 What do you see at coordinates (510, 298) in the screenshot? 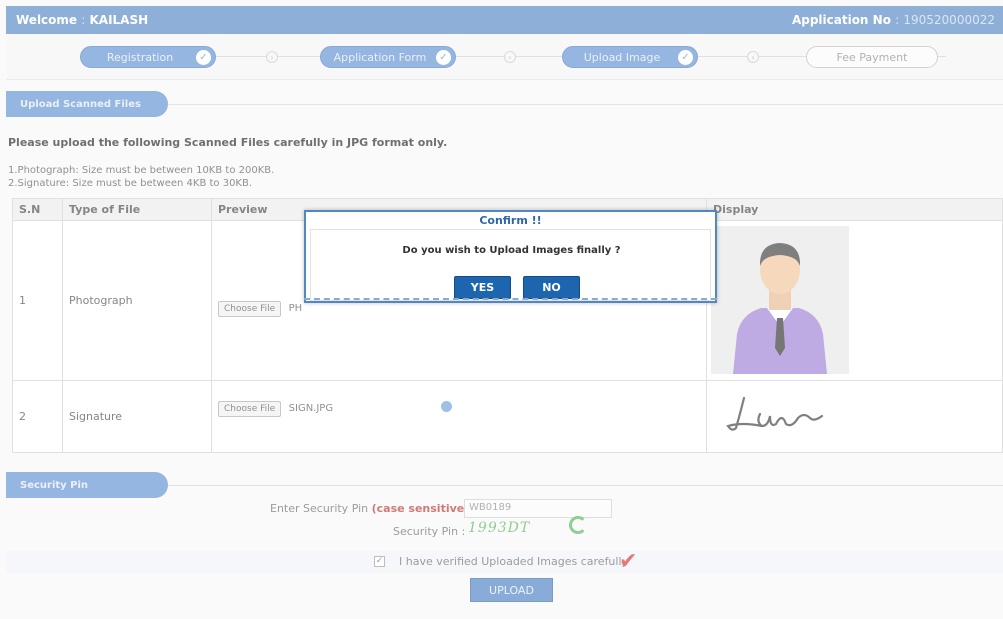
I see `dialog-dashed-divider` at bounding box center [510, 298].